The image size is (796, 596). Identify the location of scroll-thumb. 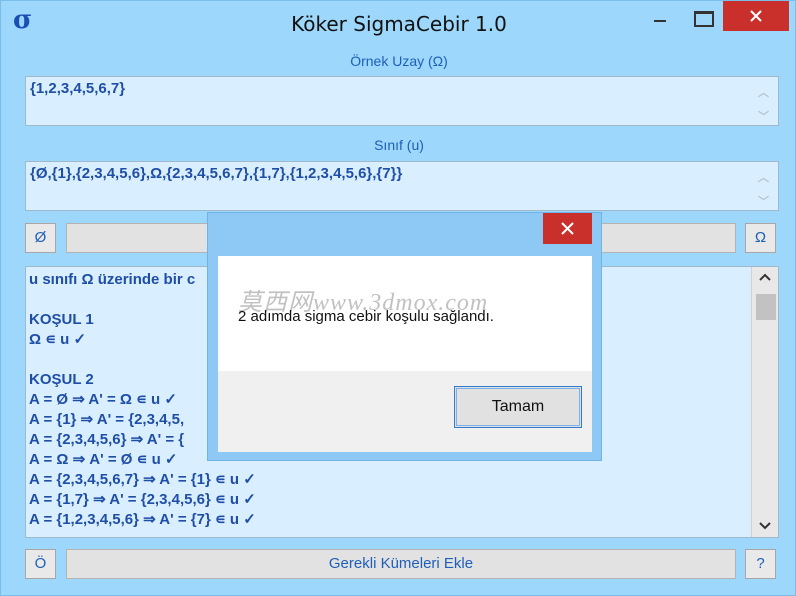
(766, 307).